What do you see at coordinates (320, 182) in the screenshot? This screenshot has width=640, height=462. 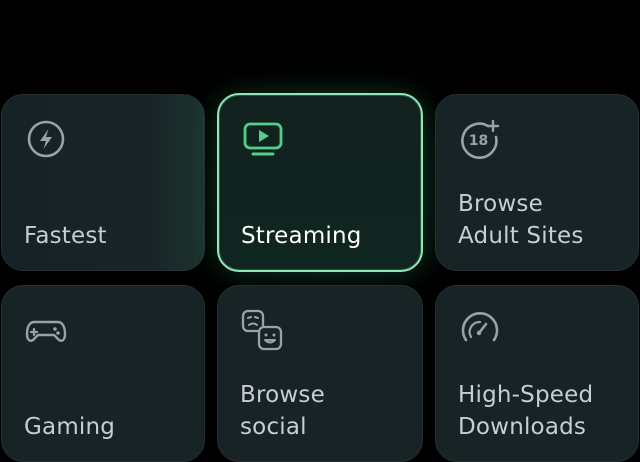 I see `tile-streaming: Streaming` at bounding box center [320, 182].